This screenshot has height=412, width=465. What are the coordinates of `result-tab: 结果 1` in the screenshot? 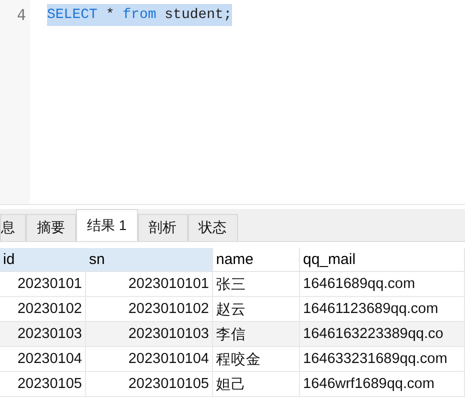 It's located at (107, 225).